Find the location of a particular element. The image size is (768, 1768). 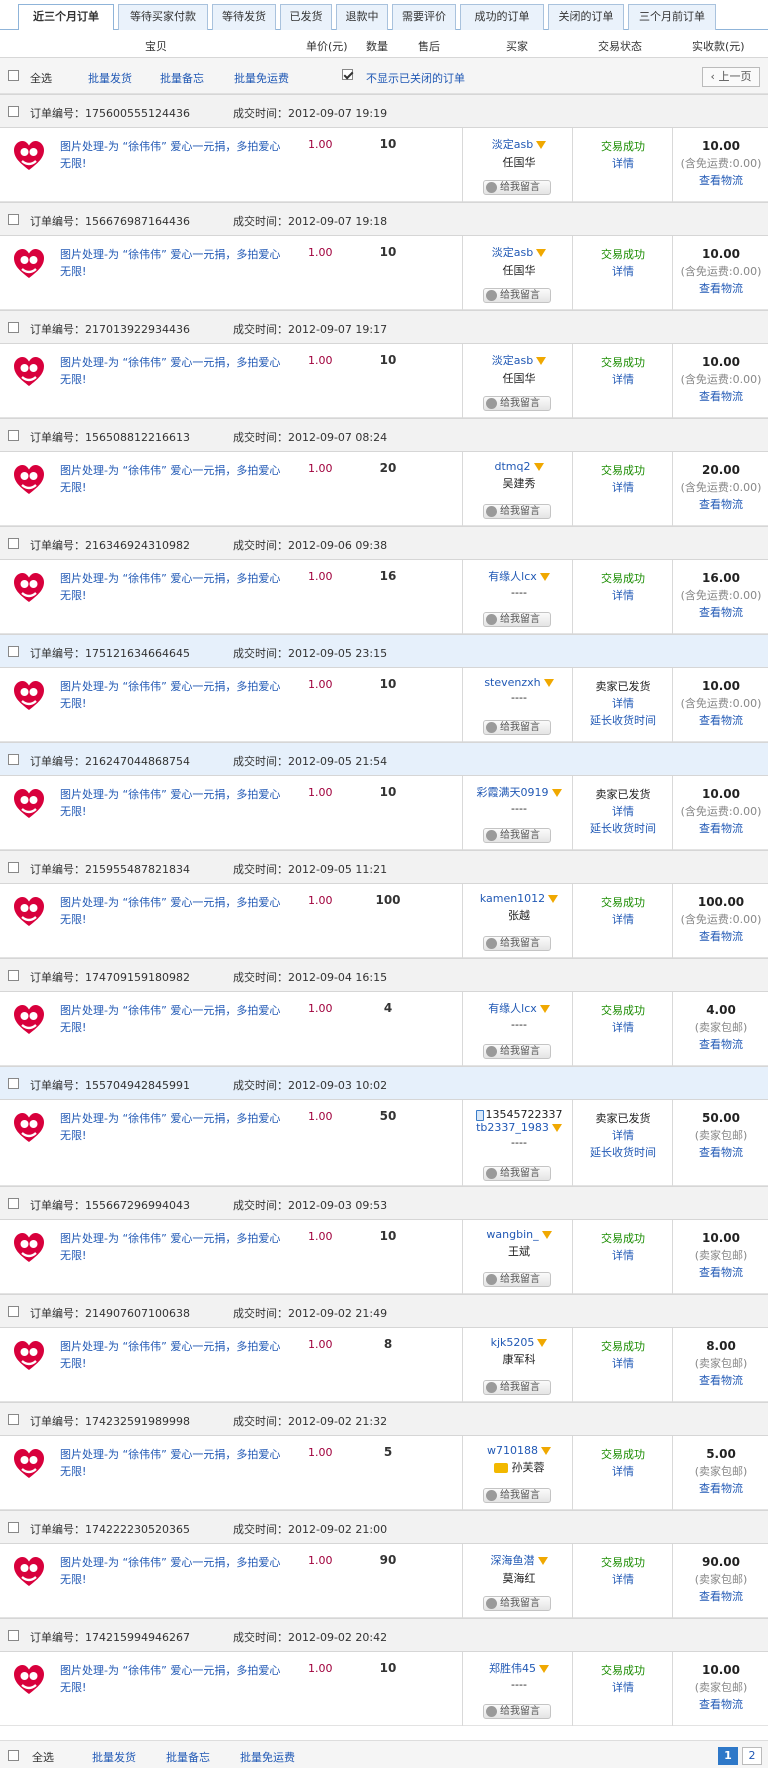

batch-memo-link: 批量备忘 is located at coordinates (182, 78).